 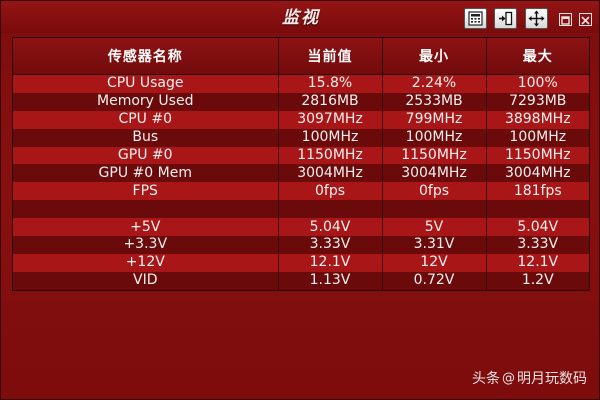 What do you see at coordinates (146, 83) in the screenshot?
I see `sensor-name-cell: CPU Usage` at bounding box center [146, 83].